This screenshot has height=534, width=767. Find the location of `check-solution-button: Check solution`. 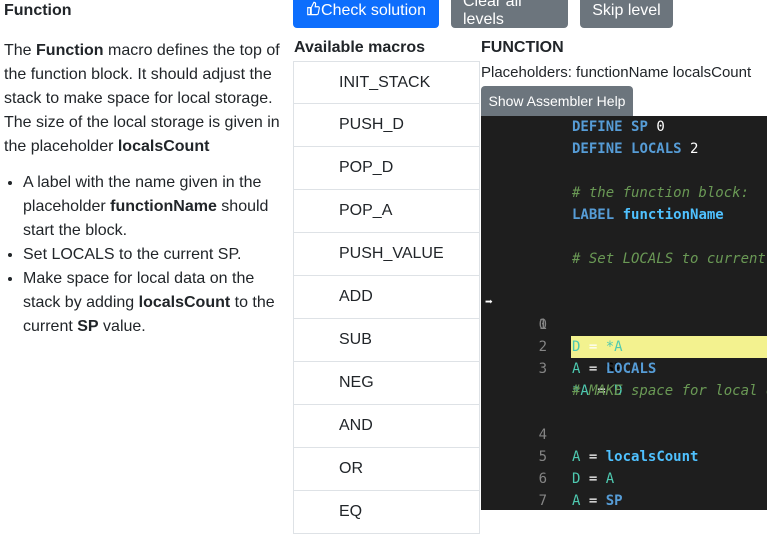

check-solution-button: Check solution is located at coordinates (366, 14).